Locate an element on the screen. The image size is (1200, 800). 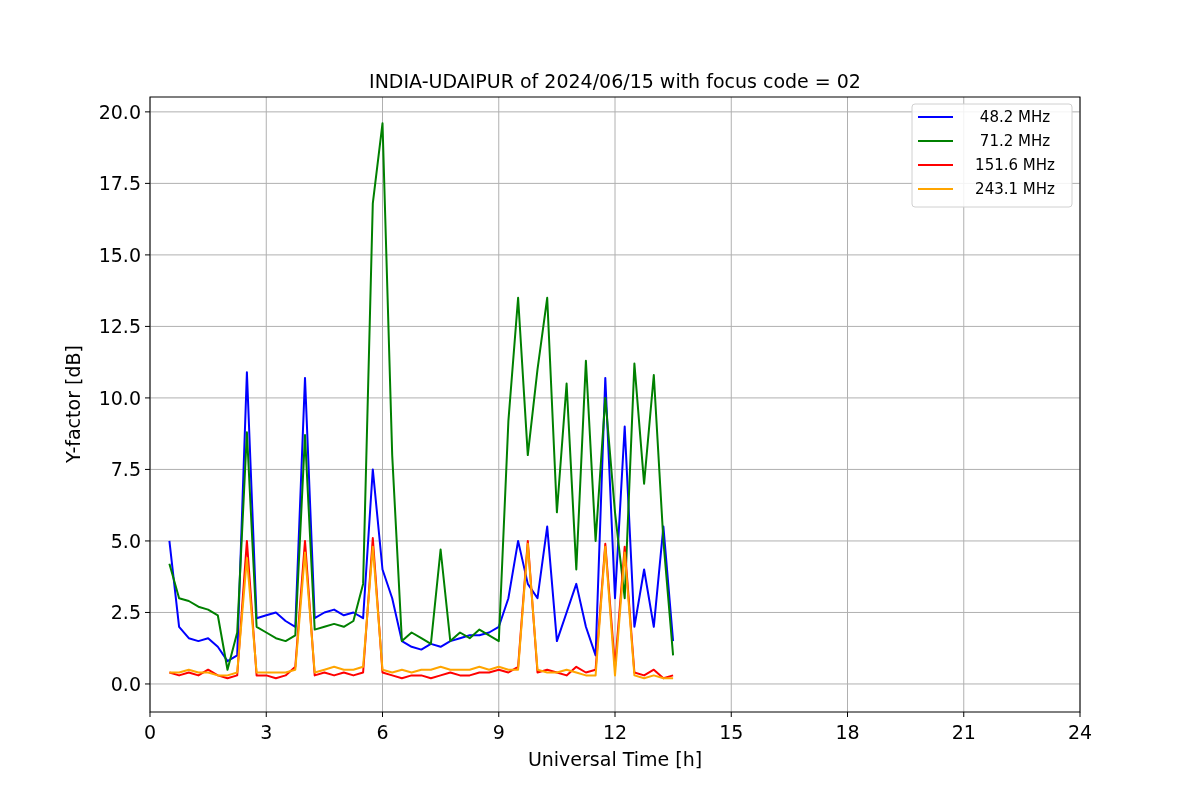
tick-label: 0.0 is located at coordinates (125, 683).